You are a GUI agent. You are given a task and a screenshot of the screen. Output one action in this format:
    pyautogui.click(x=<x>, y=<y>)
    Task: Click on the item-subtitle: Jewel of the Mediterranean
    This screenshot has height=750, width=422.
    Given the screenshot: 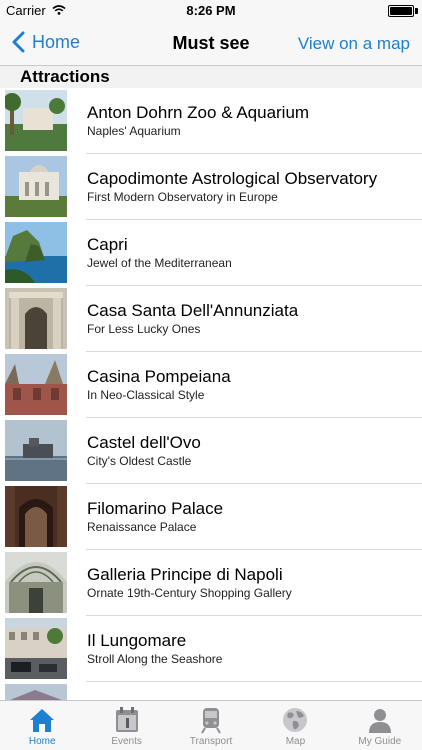 What is the action you would take?
    pyautogui.click(x=159, y=263)
    